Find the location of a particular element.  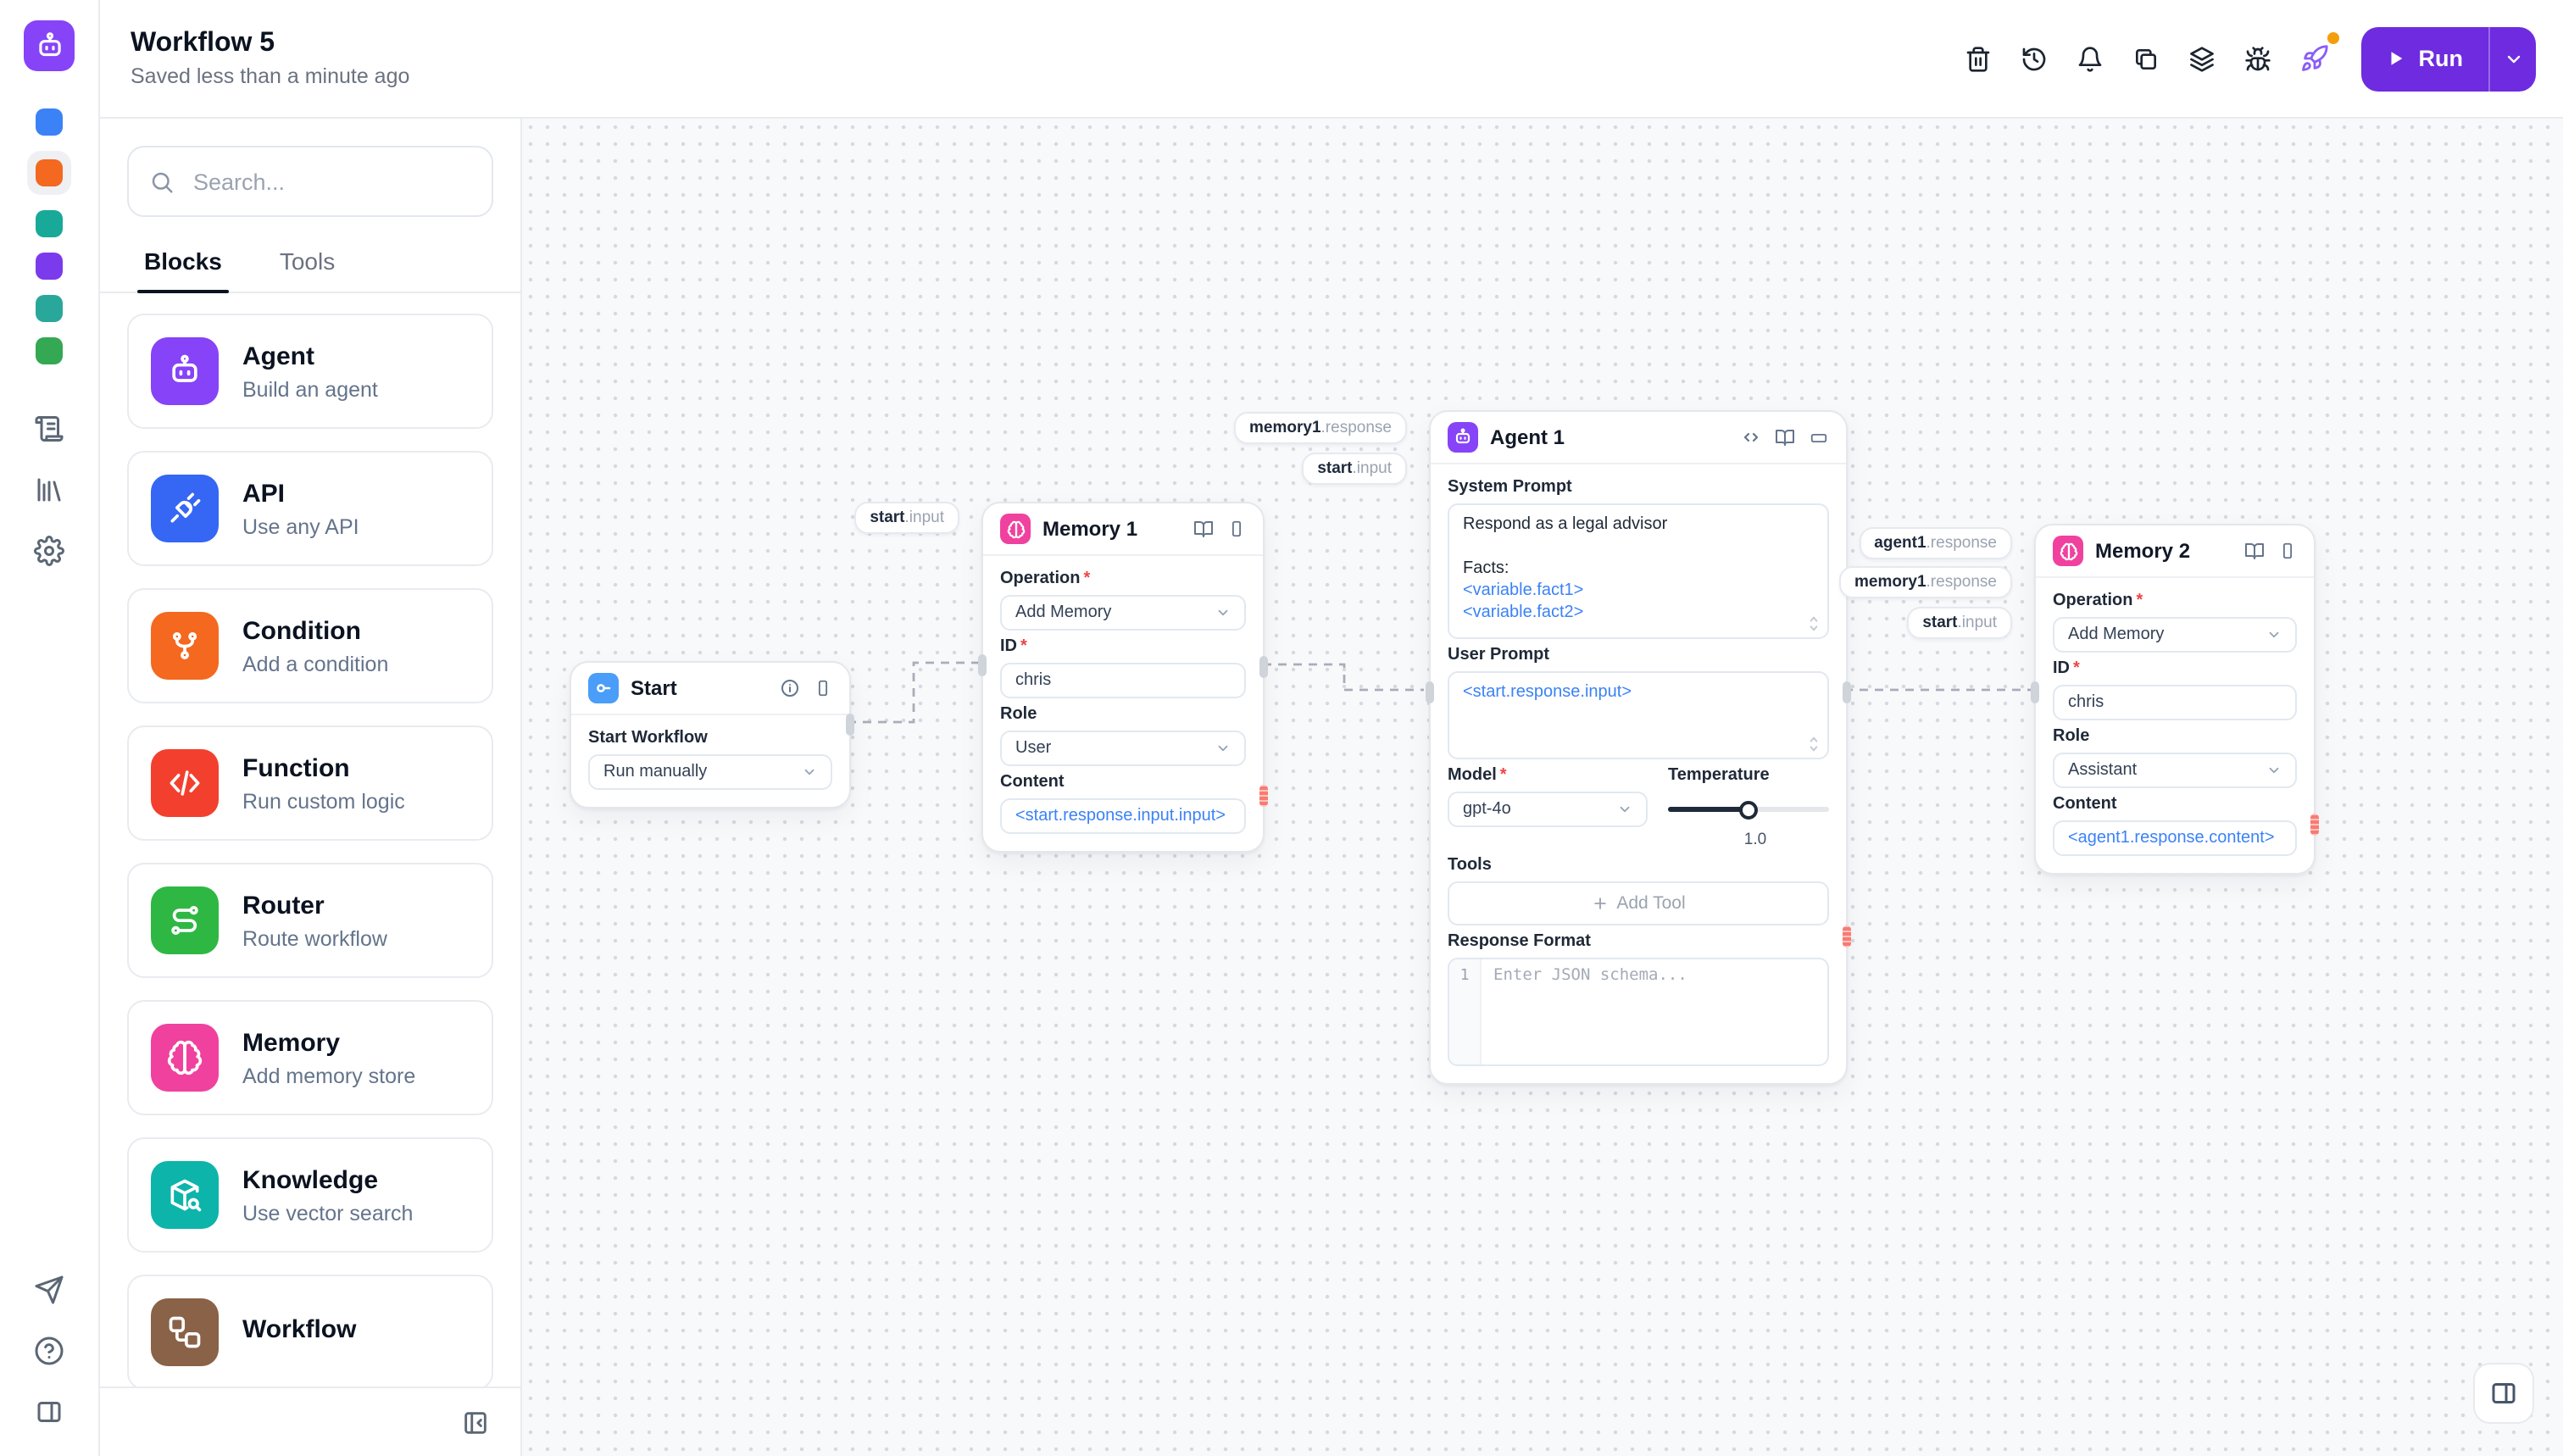

block-card-memory: Memory Add memory store is located at coordinates (310, 1058).